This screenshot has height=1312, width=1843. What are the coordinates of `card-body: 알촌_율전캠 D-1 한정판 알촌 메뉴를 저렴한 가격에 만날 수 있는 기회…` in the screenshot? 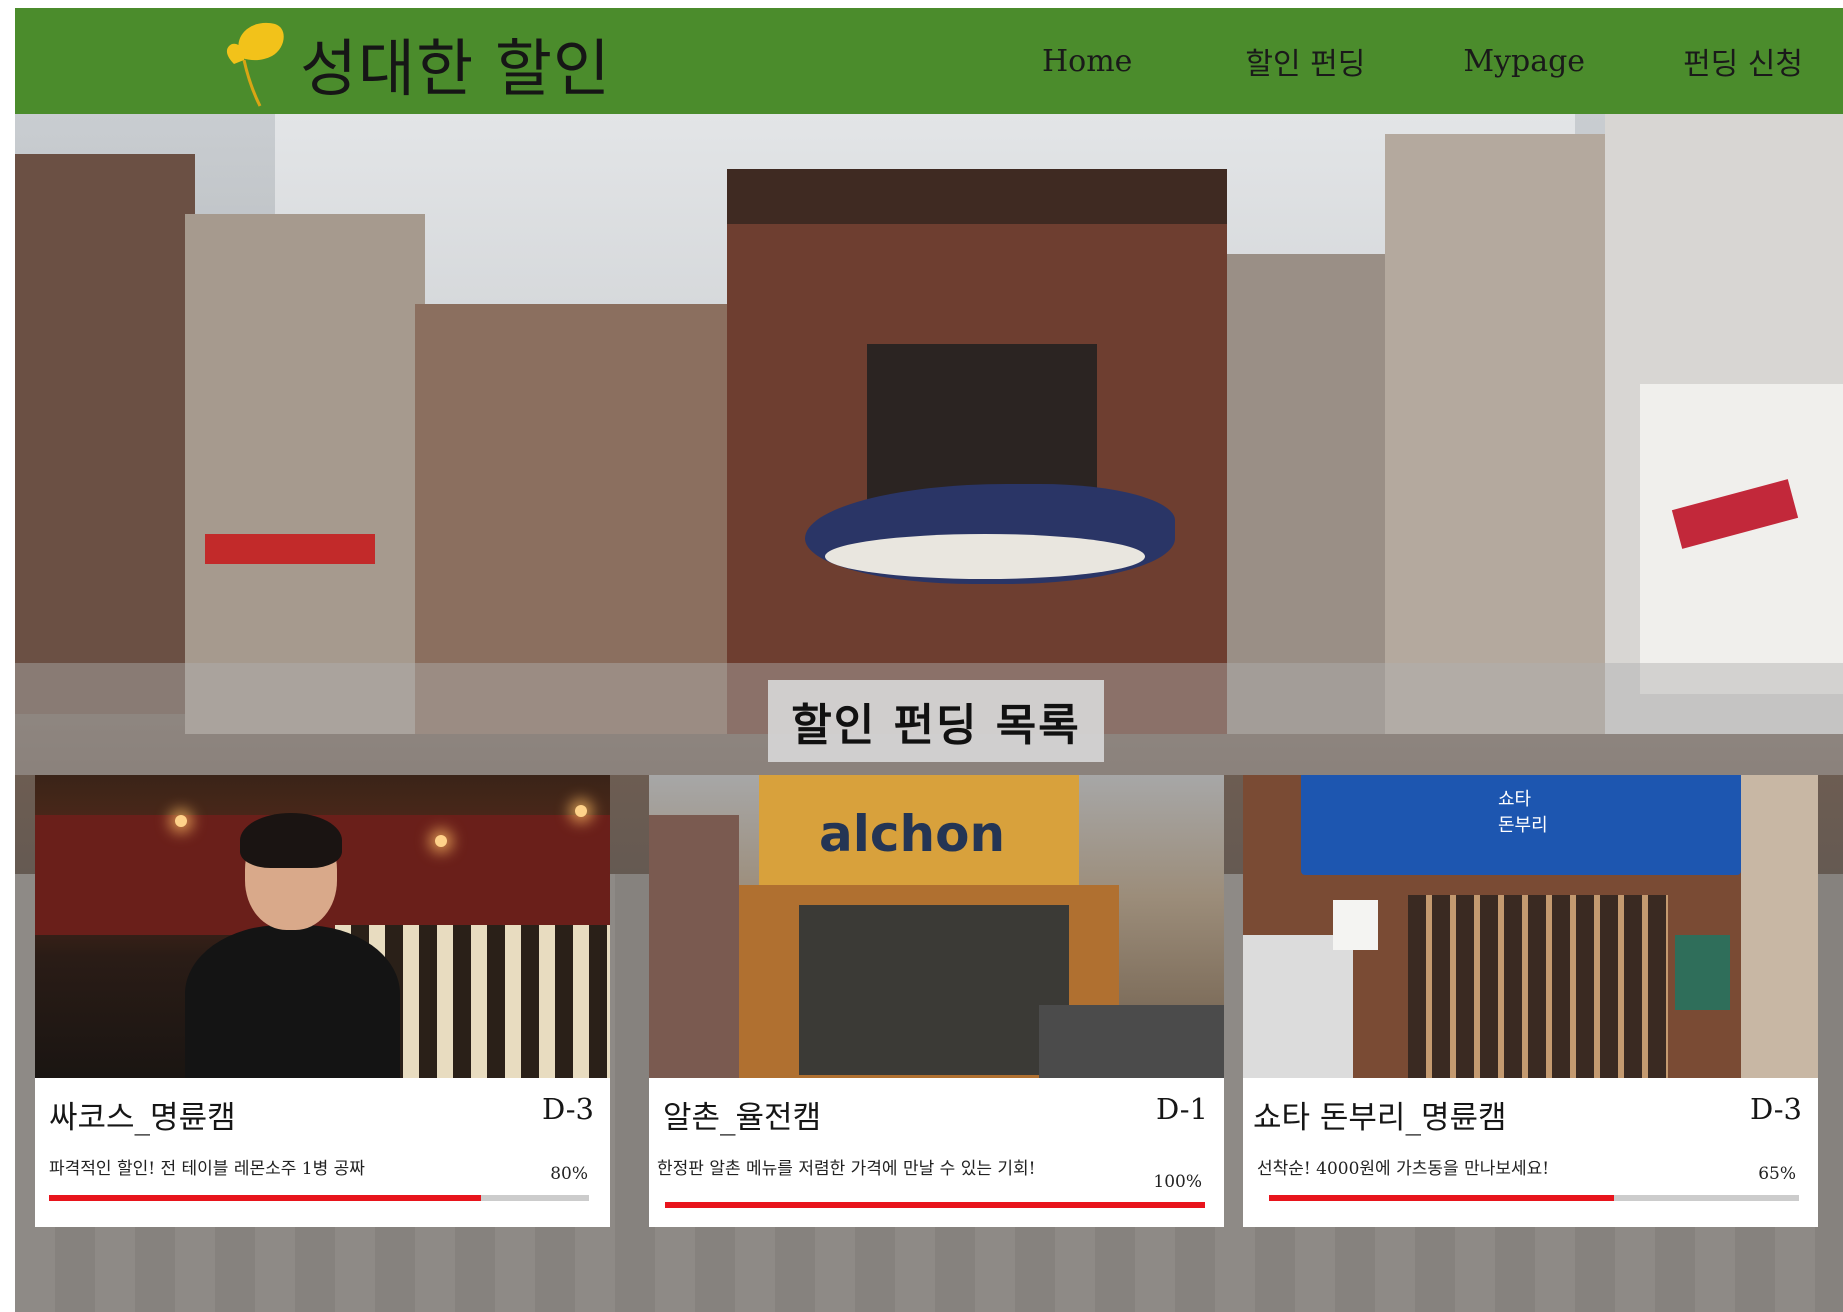 It's located at (936, 1152).